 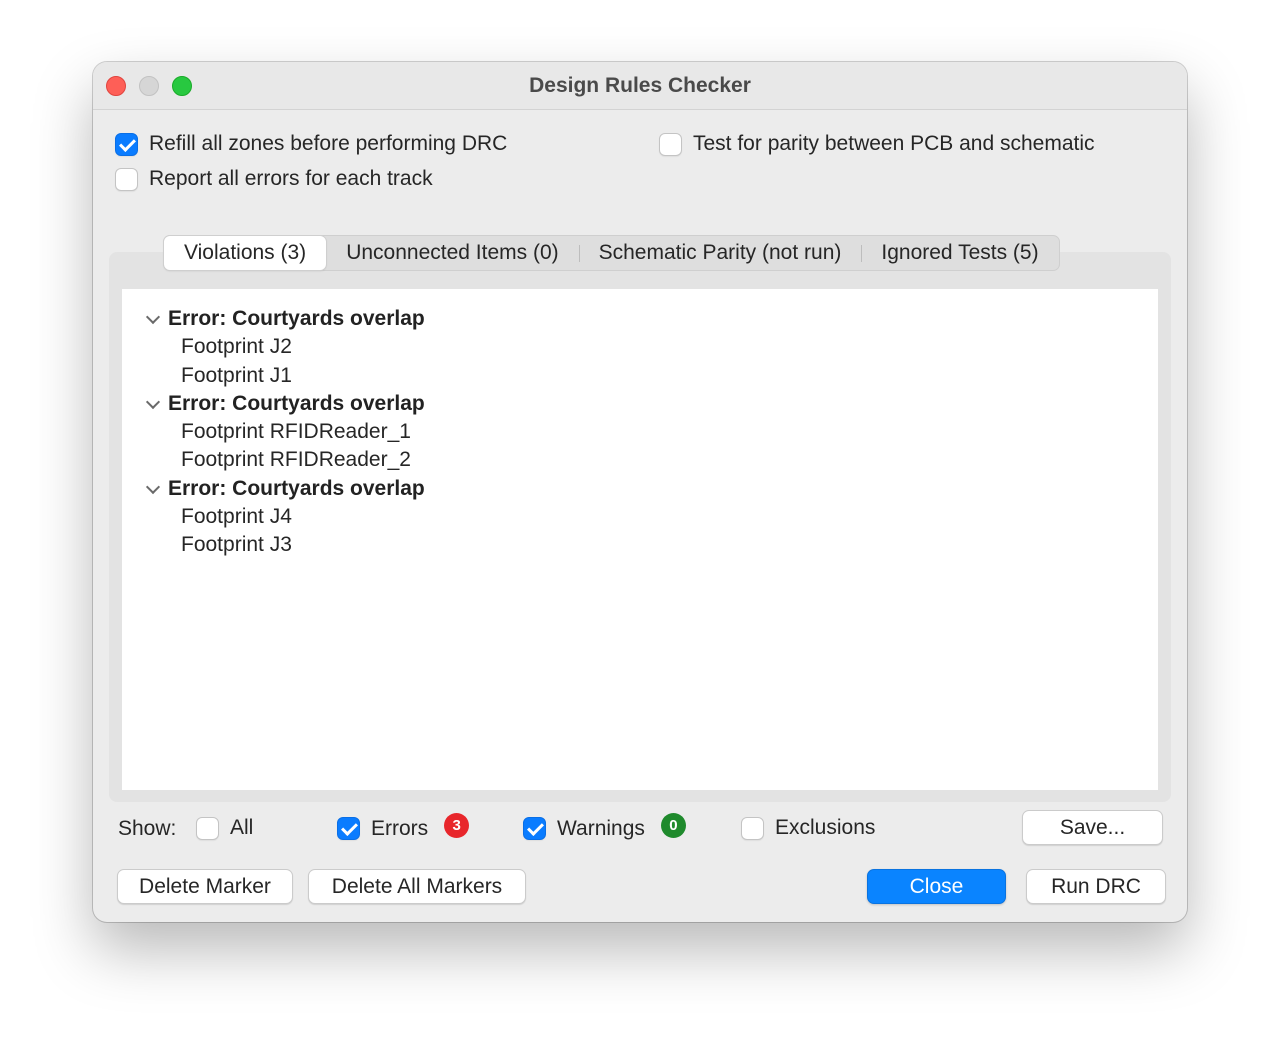 I want to click on report-all-errors-checkbox: Report all errors for each track, so click(x=274, y=179).